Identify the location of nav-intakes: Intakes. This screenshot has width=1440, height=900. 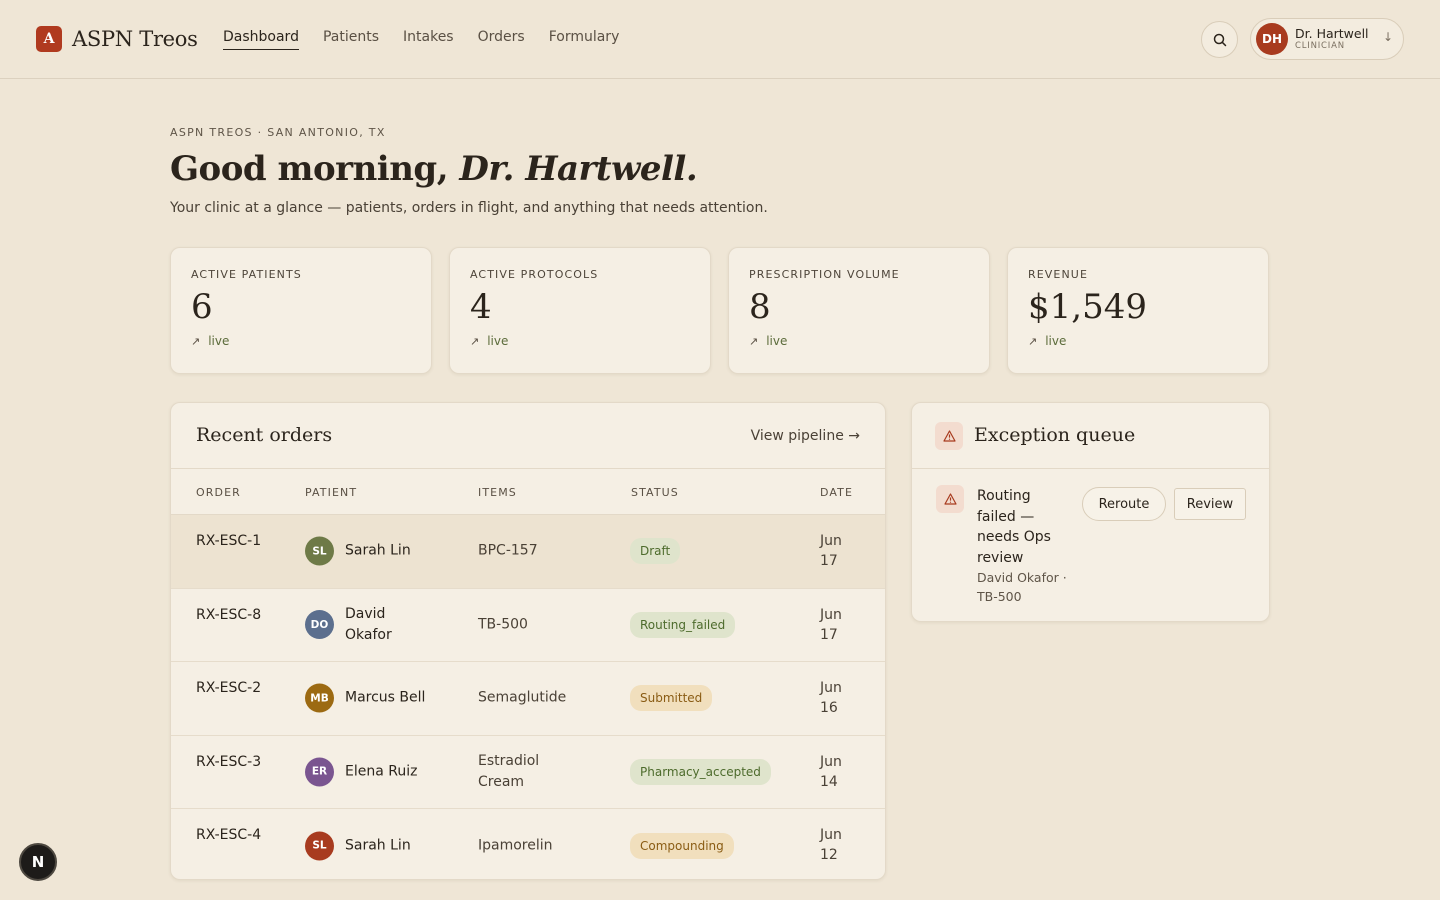
(428, 39).